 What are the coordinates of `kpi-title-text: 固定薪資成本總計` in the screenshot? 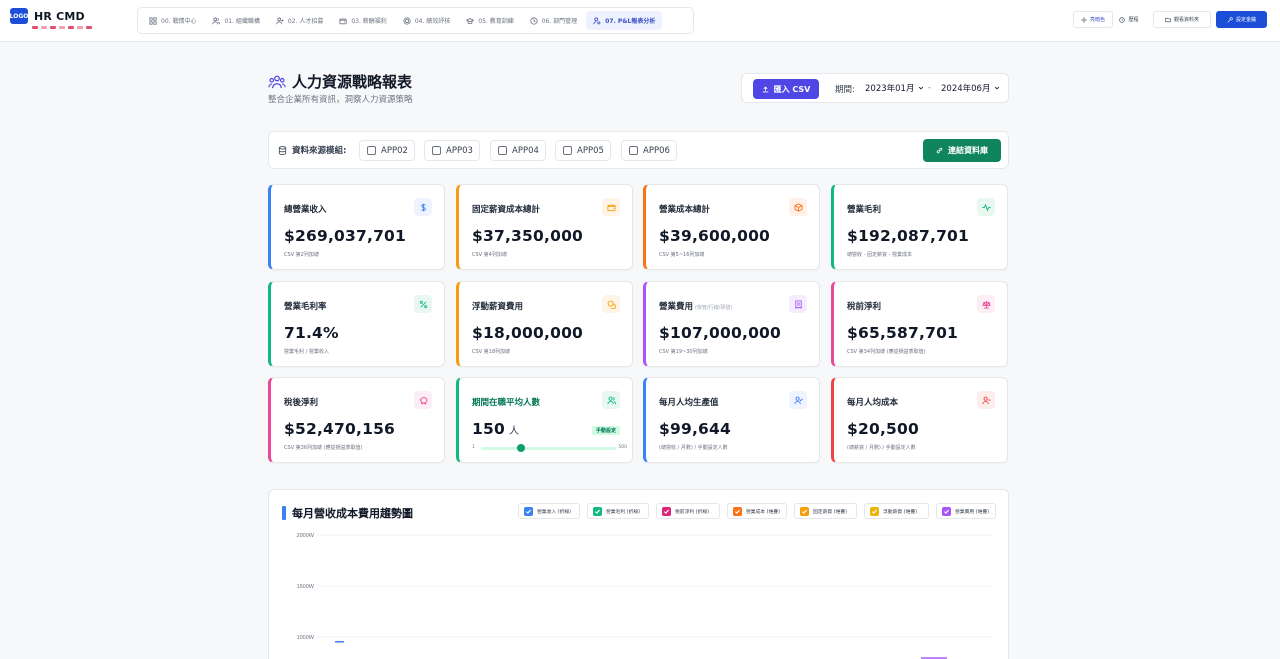 It's located at (506, 210).